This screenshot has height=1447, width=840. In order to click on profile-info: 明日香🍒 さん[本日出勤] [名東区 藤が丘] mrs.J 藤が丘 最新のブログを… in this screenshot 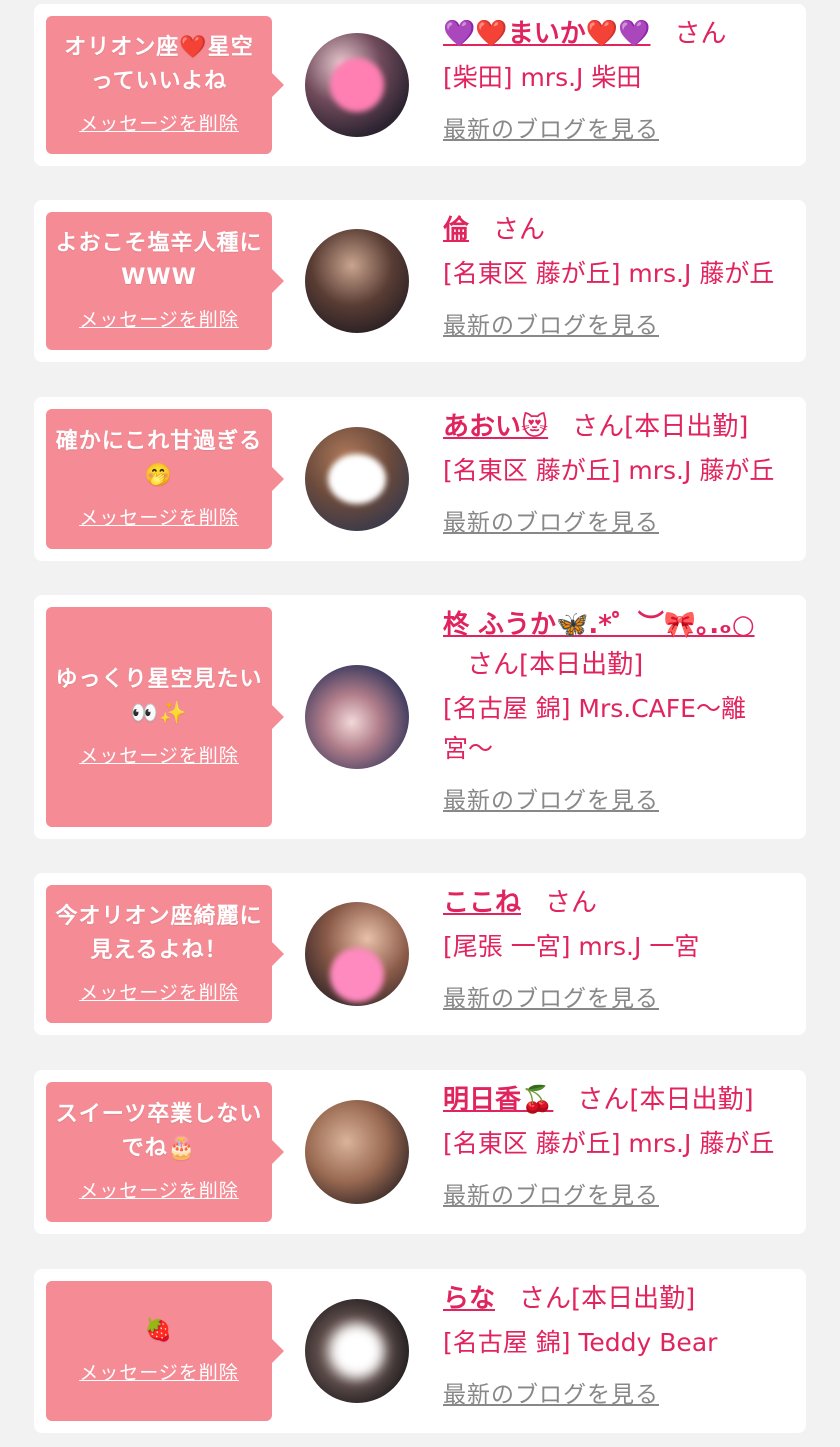, I will do `click(617, 1145)`.